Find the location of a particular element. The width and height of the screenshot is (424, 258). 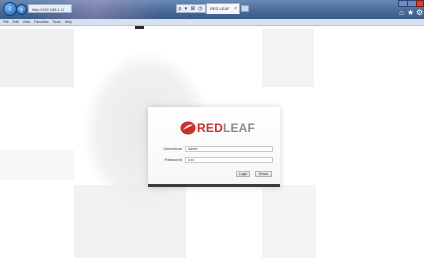

menu-item-tools: Tools is located at coordinates (57, 22).